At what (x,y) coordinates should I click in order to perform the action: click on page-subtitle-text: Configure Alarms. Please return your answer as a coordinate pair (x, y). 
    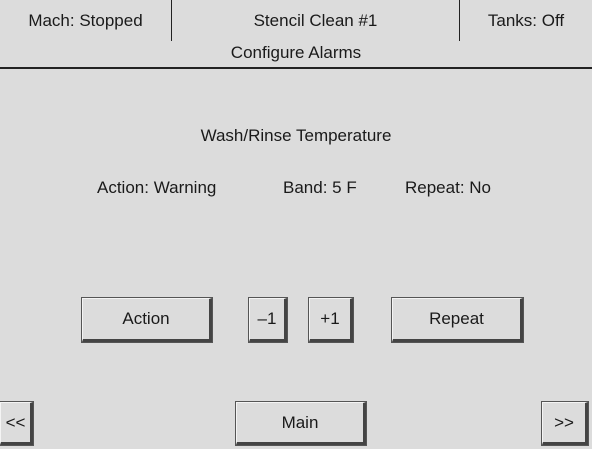
    Looking at the image, I should click on (296, 52).